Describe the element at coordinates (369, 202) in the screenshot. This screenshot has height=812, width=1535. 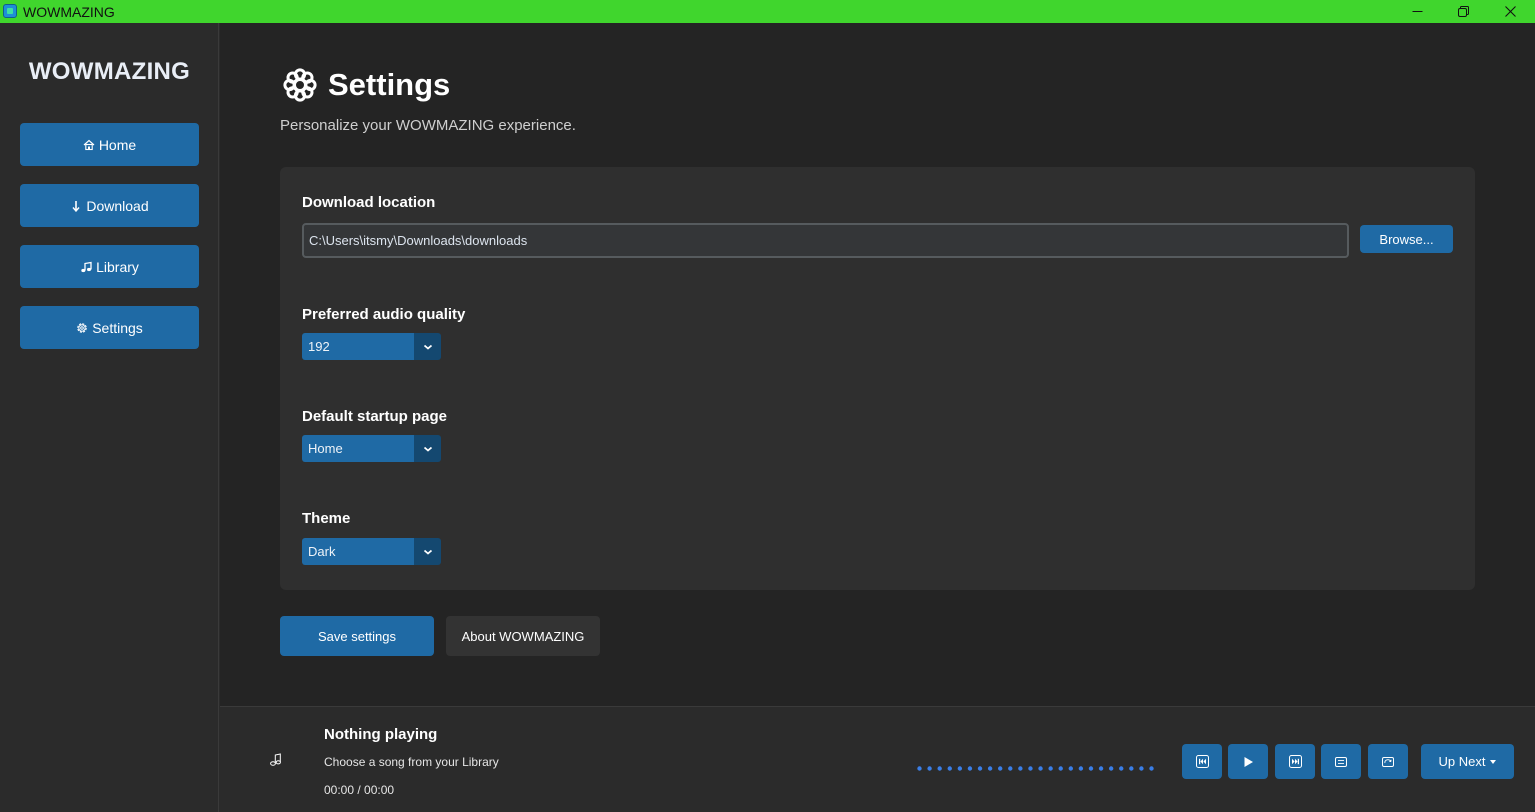
I see `download-location-label: Download location` at that location.